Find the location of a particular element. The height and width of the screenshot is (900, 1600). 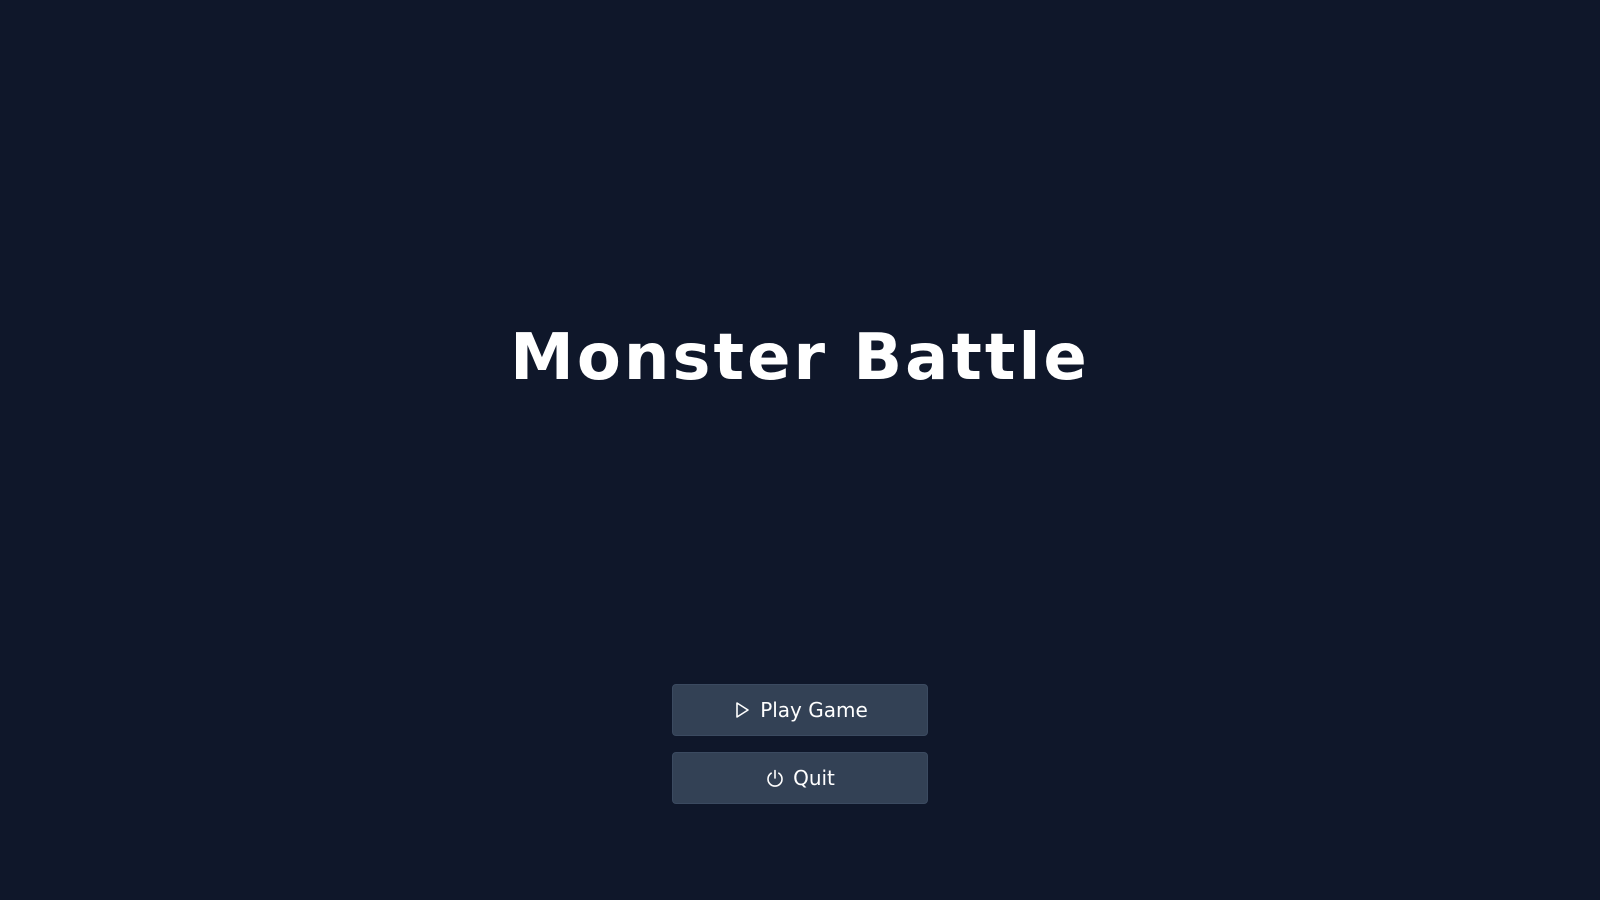

main-menu: Play Game Quit is located at coordinates (800, 752).